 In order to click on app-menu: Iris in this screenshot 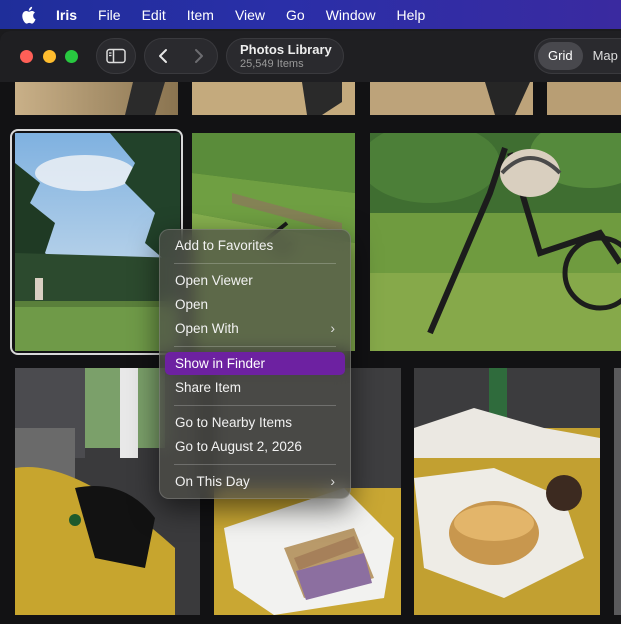, I will do `click(66, 15)`.